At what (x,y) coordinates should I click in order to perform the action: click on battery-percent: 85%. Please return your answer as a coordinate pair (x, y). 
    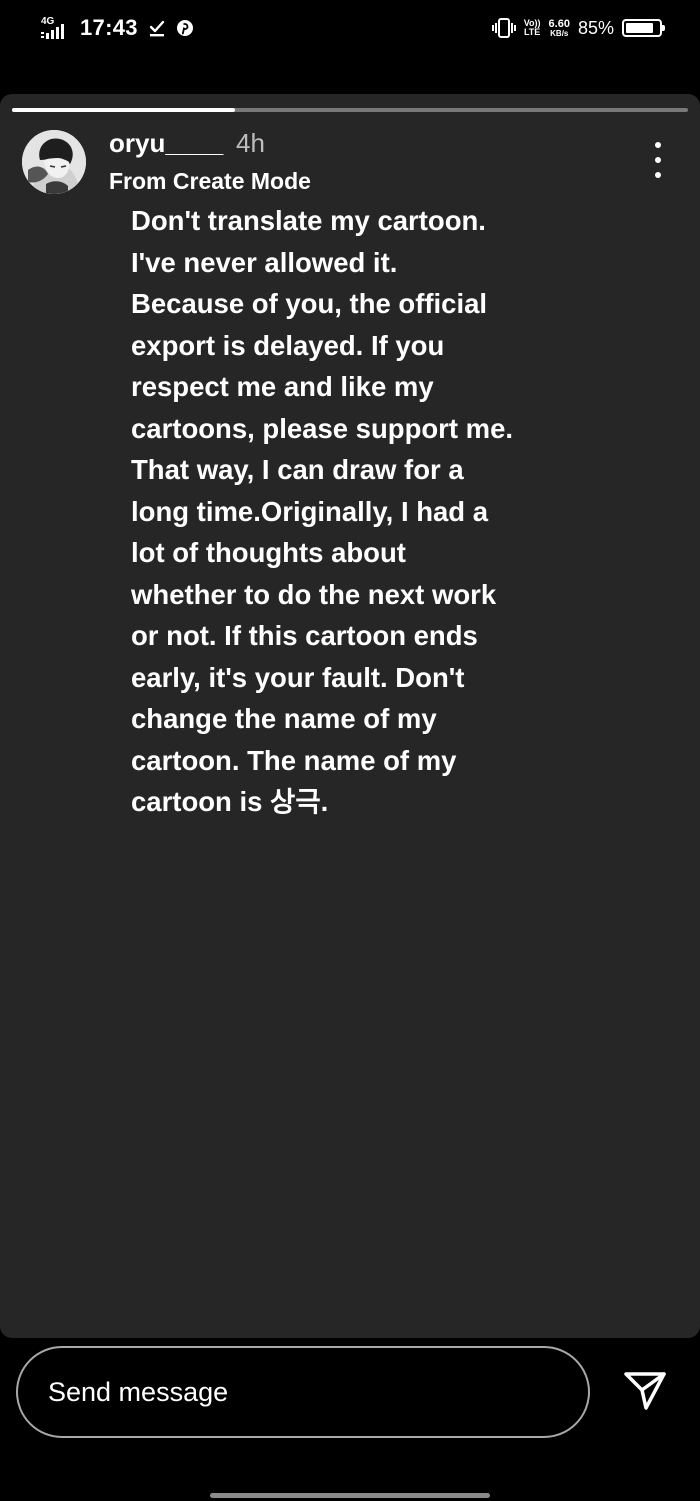
    Looking at the image, I should click on (595, 27).